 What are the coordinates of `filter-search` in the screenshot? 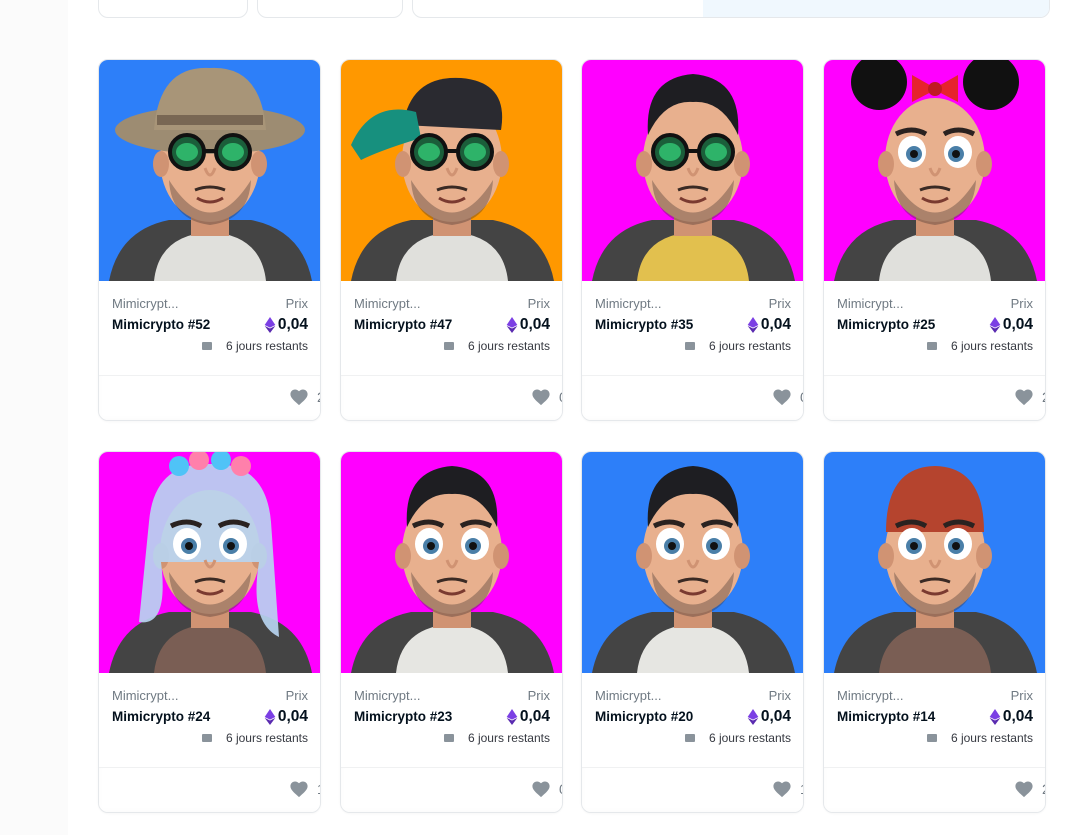 It's located at (731, 9).